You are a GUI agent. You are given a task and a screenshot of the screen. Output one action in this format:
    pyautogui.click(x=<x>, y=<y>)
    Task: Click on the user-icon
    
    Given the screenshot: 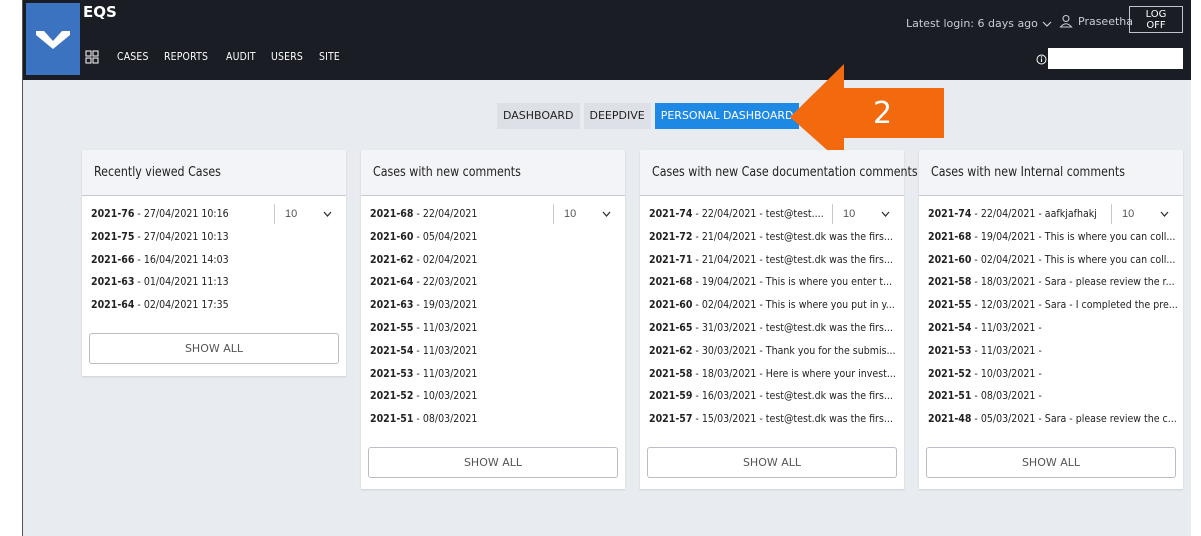 What is the action you would take?
    pyautogui.click(x=1066, y=21)
    